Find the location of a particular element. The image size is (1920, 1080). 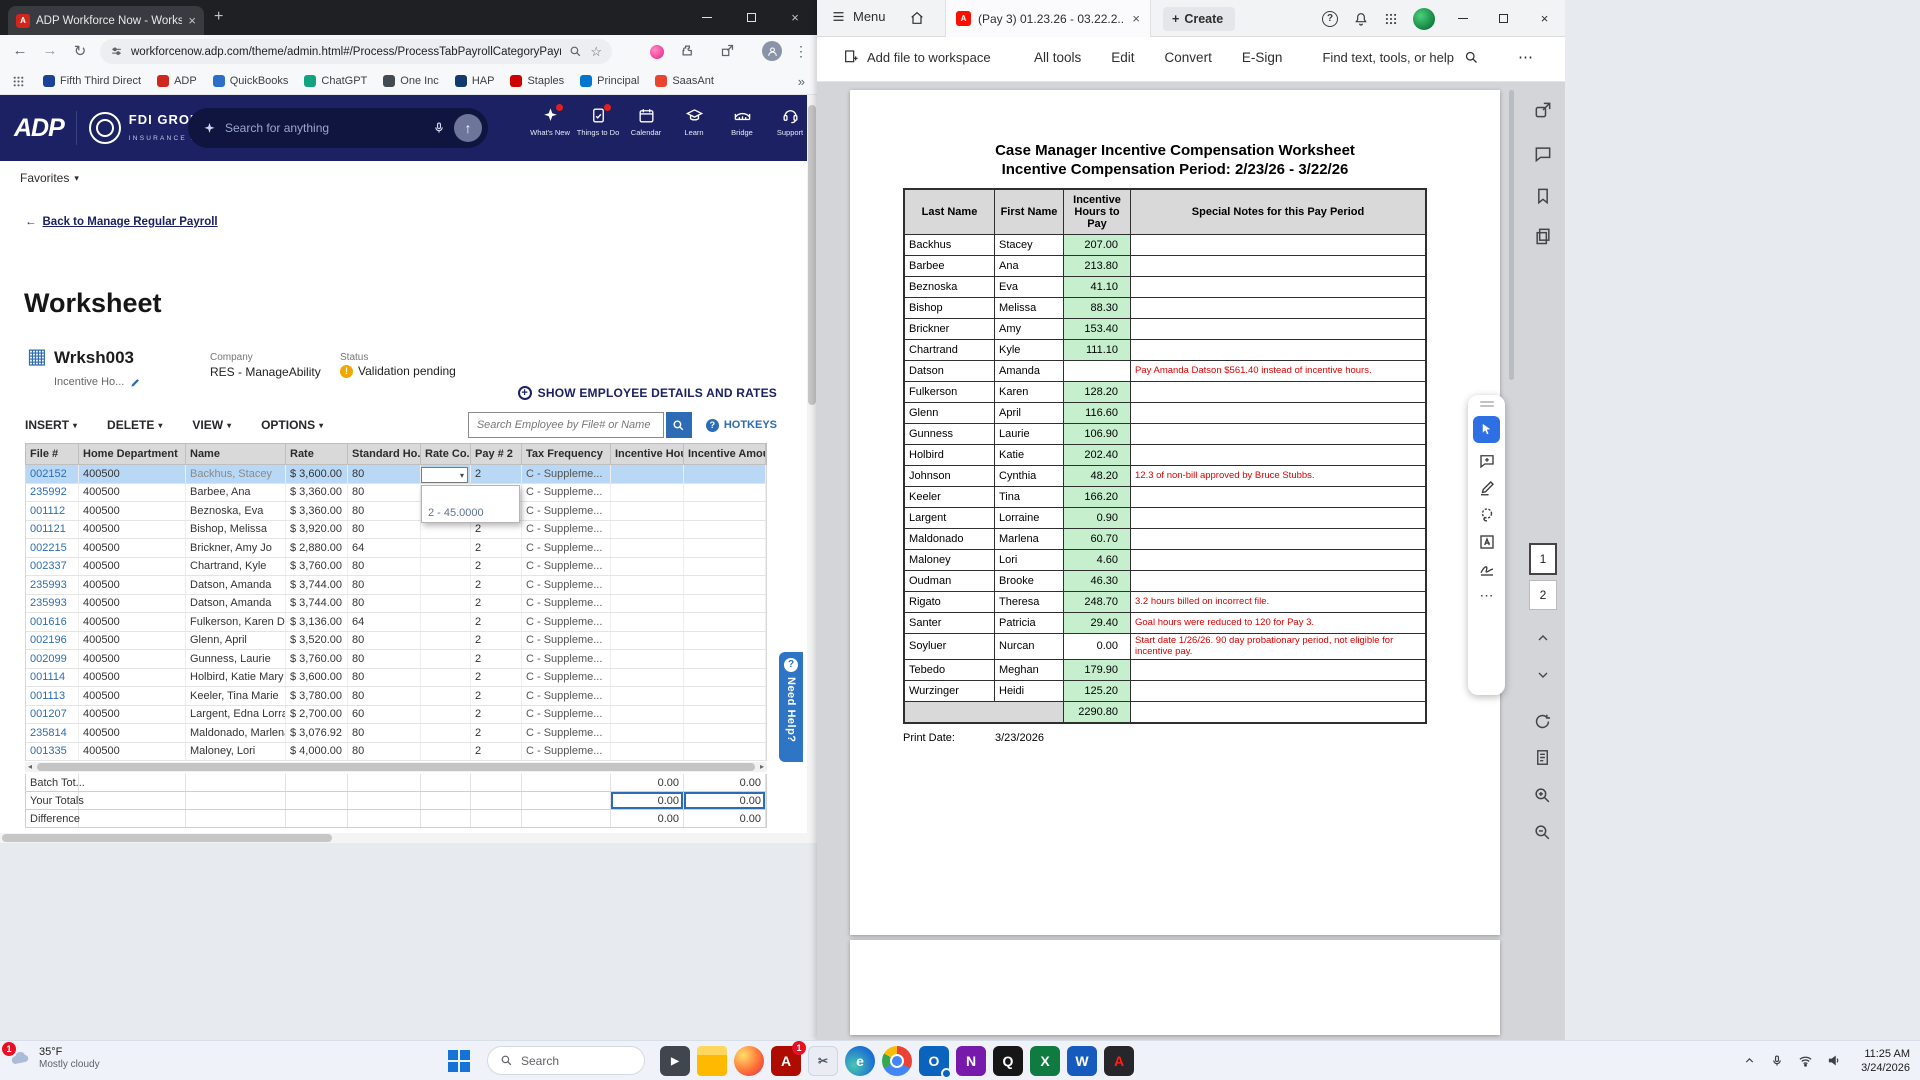

more-tools-icon is located at coordinates (1487, 595).